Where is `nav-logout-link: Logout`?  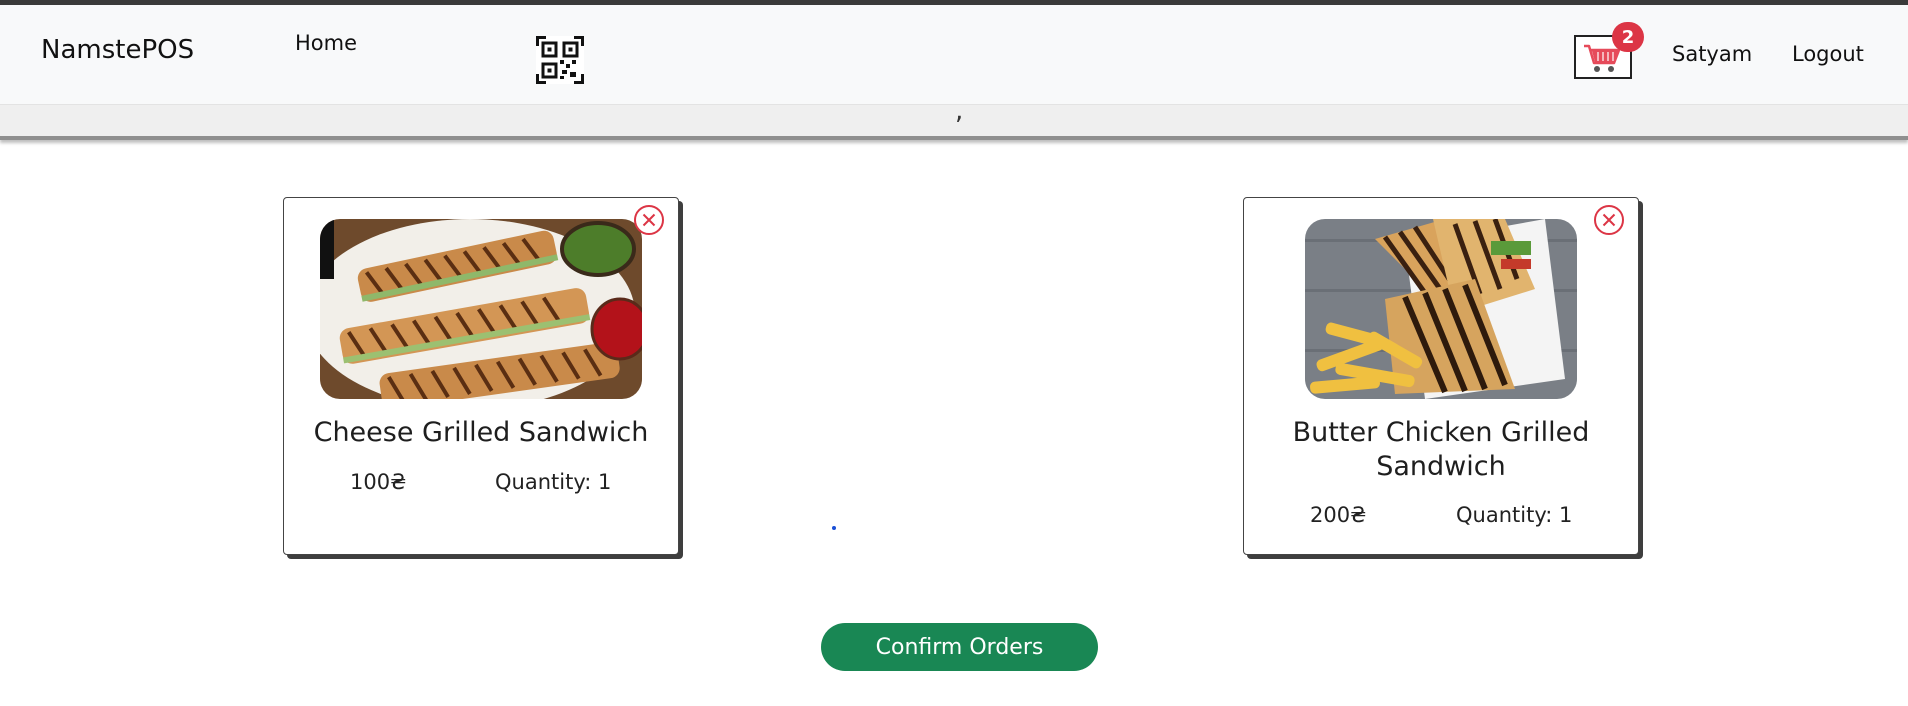 nav-logout-link: Logout is located at coordinates (1828, 54).